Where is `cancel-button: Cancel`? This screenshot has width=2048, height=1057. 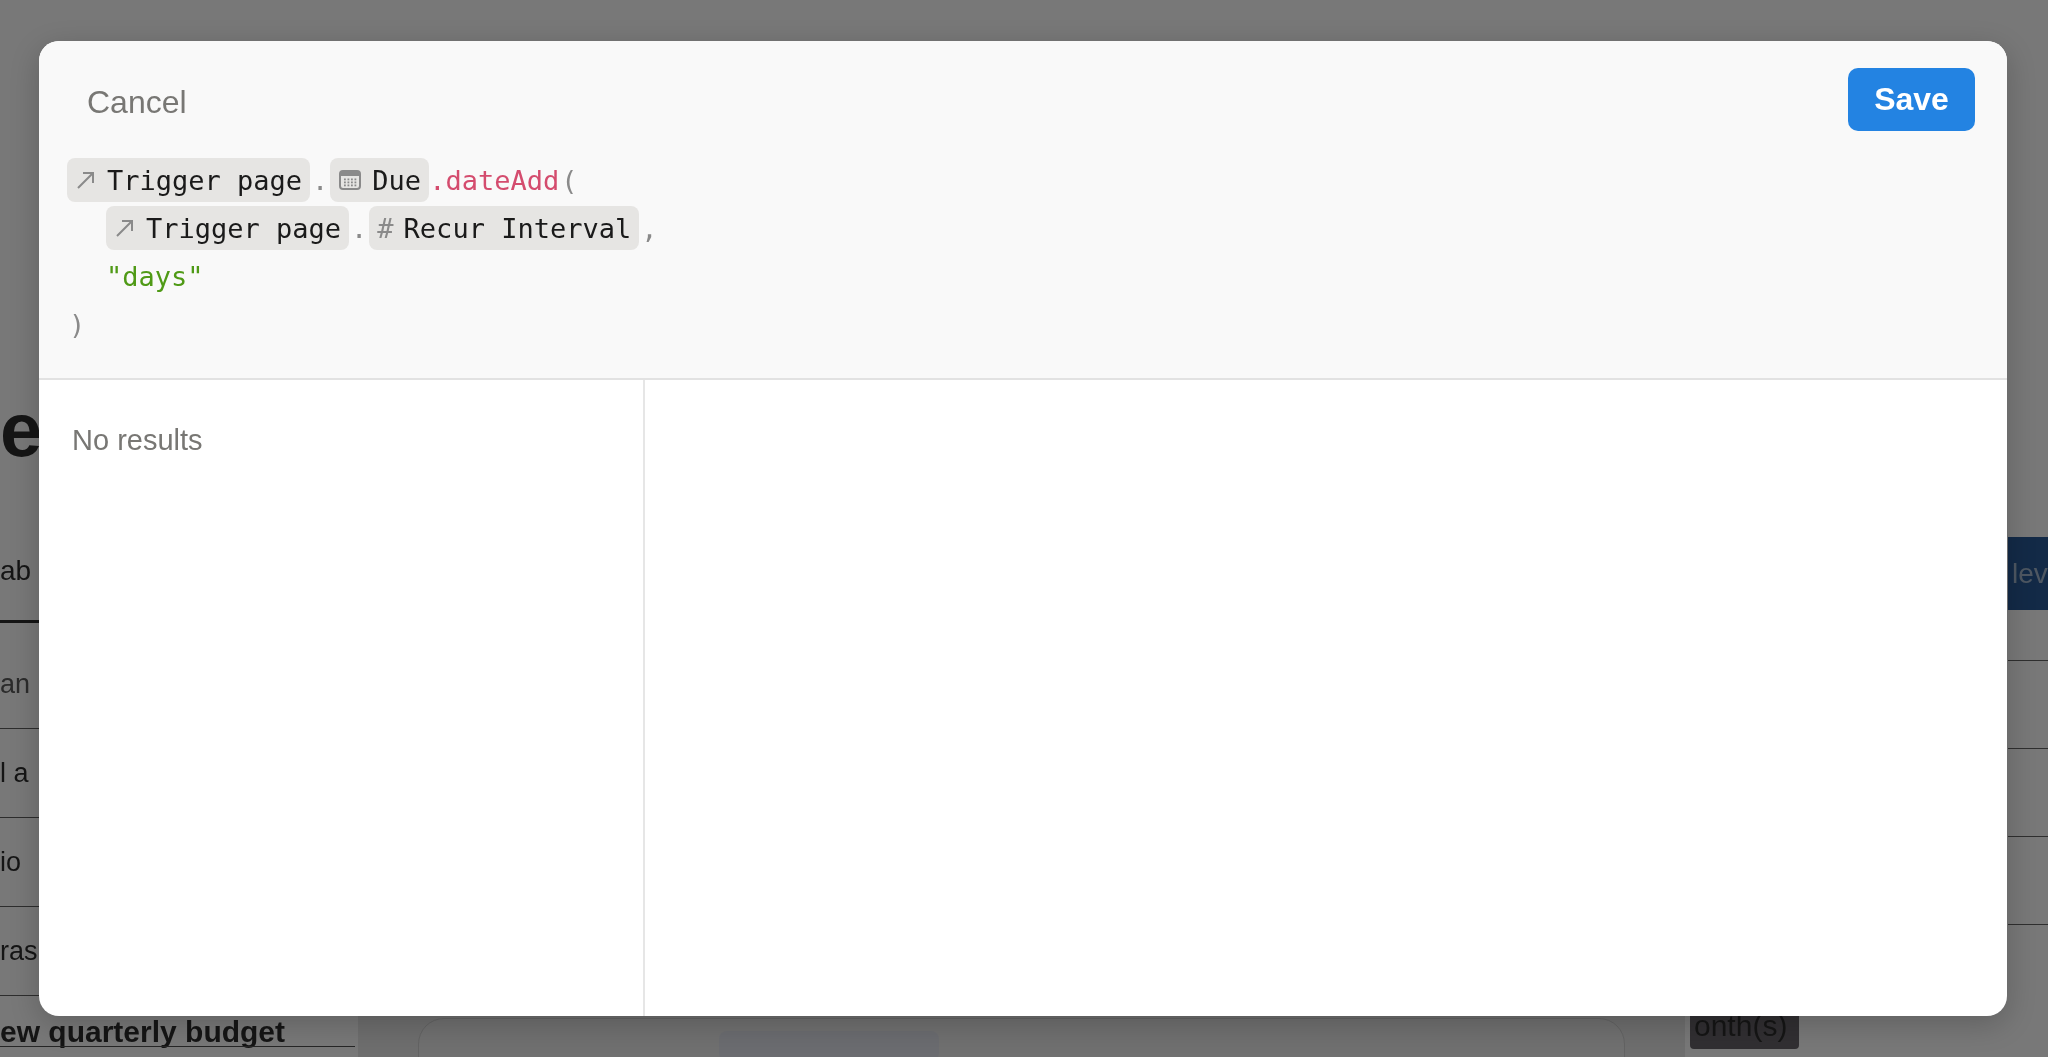 cancel-button: Cancel is located at coordinates (137, 102).